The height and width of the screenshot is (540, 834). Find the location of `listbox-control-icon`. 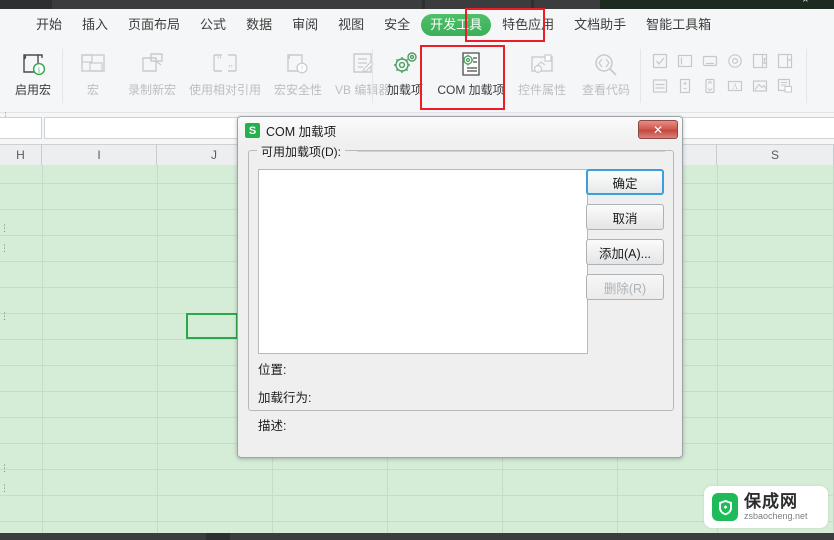

listbox-control-icon is located at coordinates (759, 60).